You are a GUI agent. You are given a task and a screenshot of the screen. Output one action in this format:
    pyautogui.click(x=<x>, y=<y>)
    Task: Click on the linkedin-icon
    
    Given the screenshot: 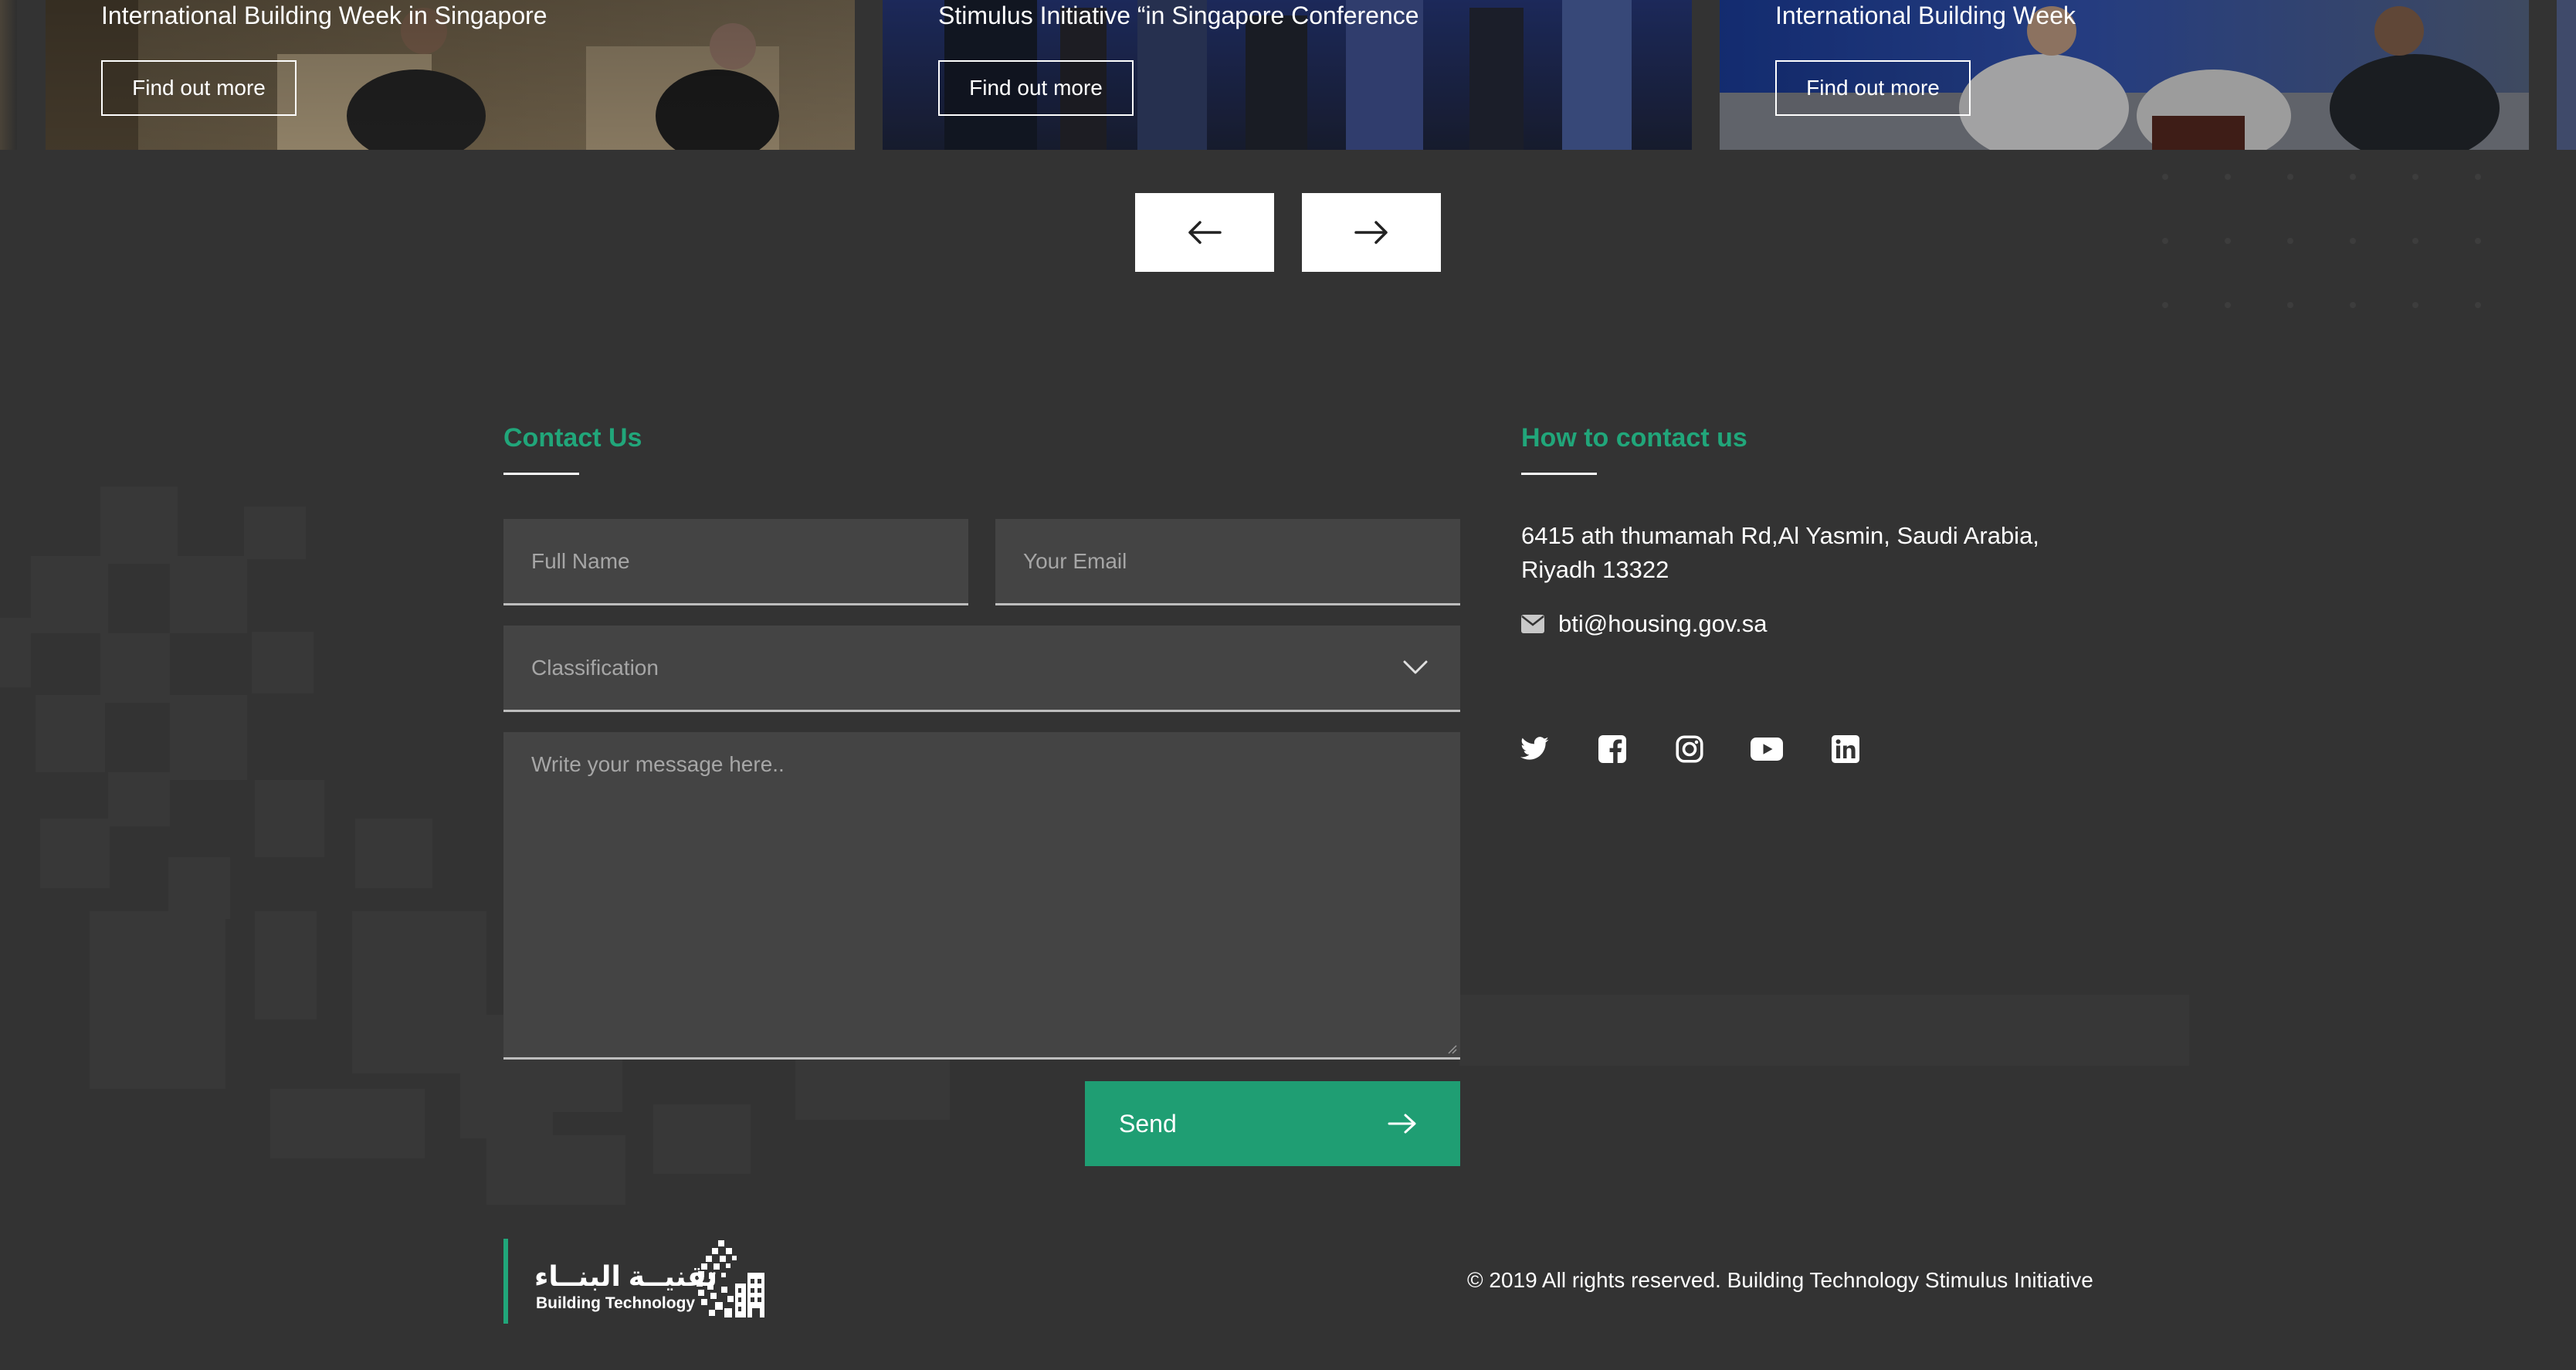 What is the action you would take?
    pyautogui.click(x=1846, y=749)
    